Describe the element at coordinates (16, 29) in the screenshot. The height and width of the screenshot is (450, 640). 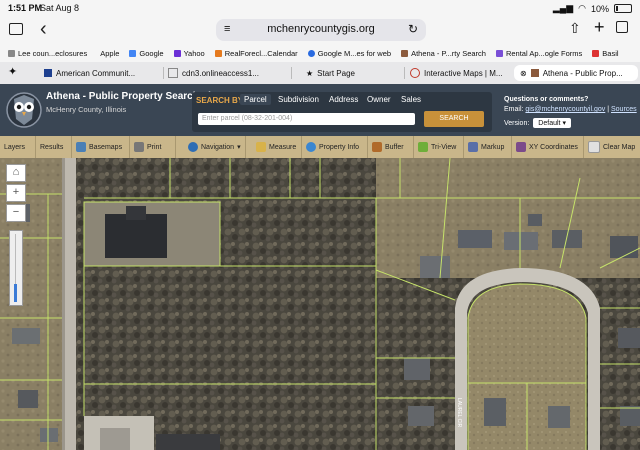
I see `sidebar-icon` at that location.